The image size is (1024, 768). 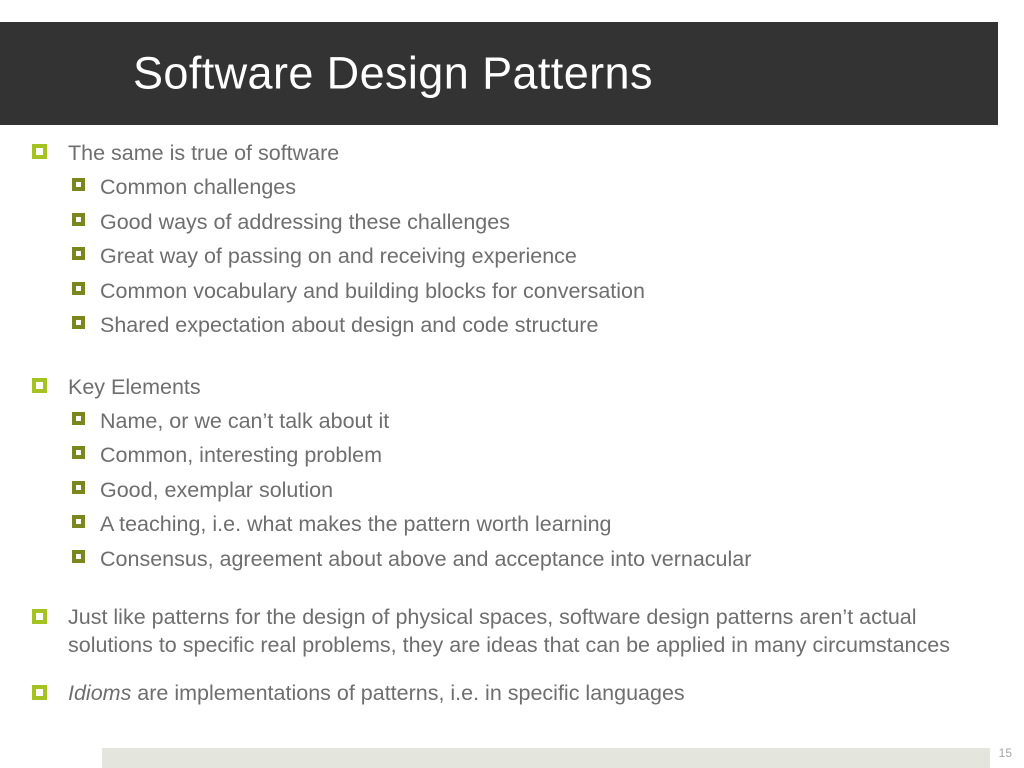 I want to click on slide-number: 15, so click(x=1005, y=753).